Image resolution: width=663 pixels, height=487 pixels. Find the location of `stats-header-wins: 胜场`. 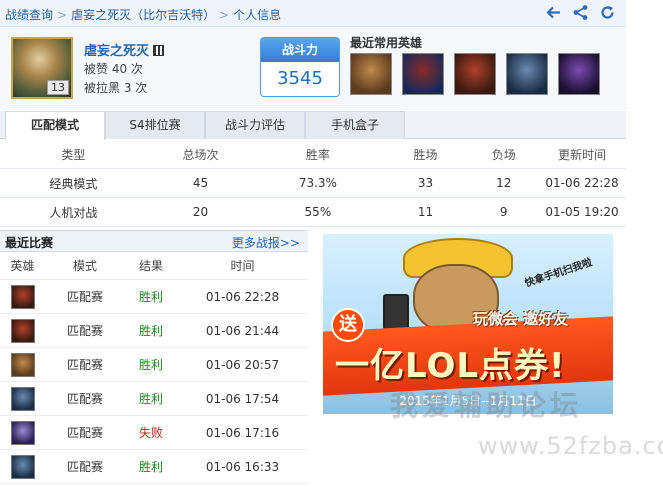

stats-header-wins: 胜场 is located at coordinates (425, 154).